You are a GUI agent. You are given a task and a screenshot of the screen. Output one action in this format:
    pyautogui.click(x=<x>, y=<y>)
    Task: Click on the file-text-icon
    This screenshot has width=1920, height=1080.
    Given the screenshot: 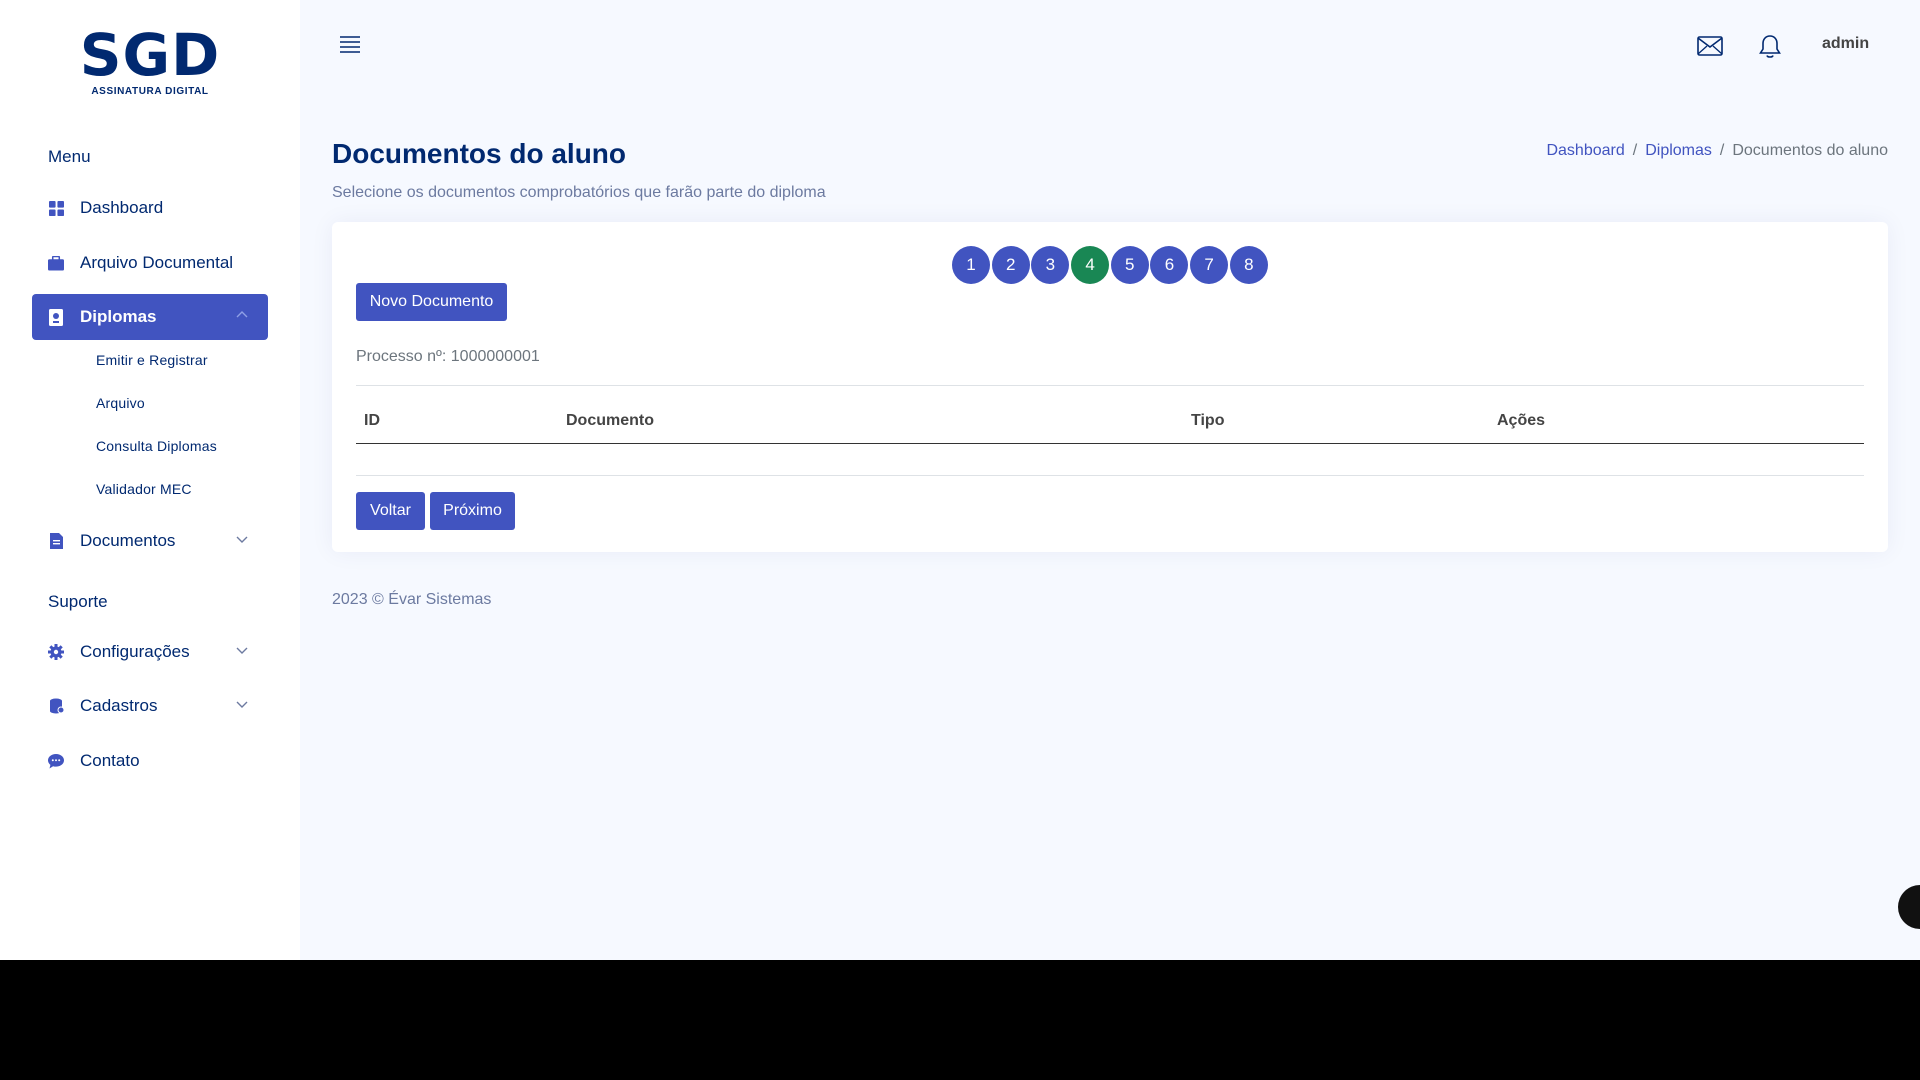 What is the action you would take?
    pyautogui.click(x=56, y=541)
    